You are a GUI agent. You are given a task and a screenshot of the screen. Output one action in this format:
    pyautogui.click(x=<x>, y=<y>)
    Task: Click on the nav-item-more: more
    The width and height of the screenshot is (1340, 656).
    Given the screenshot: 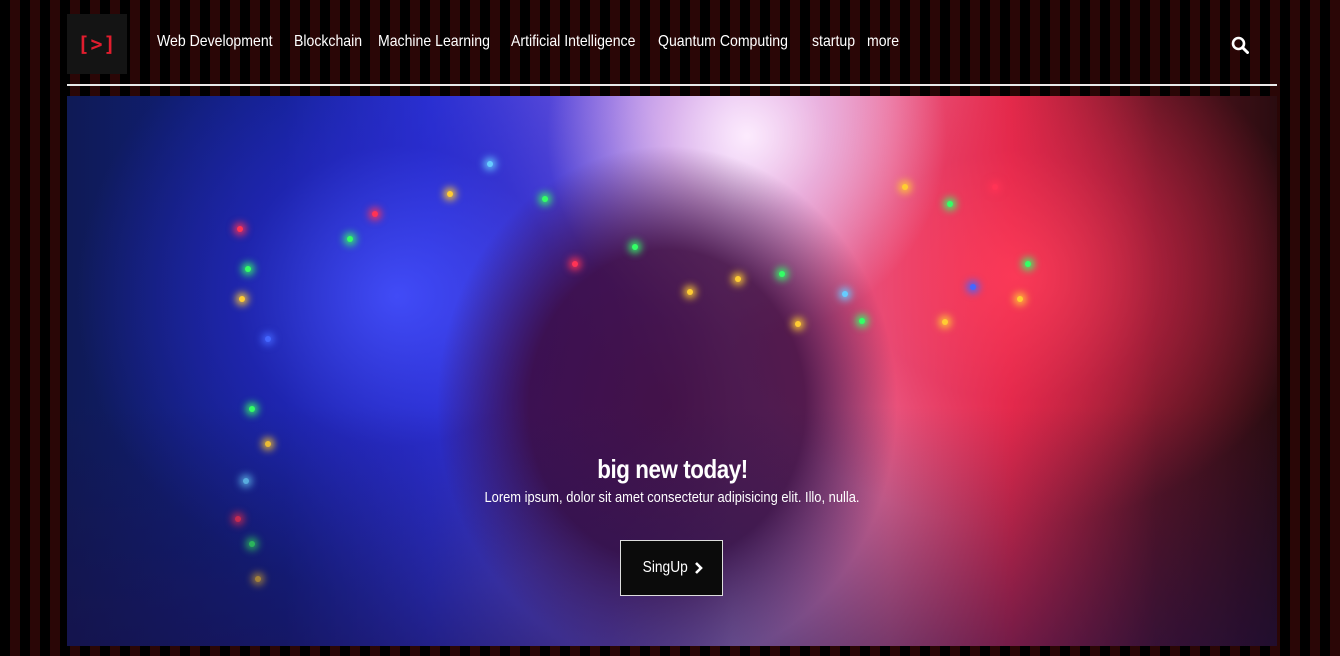 What is the action you would take?
    pyautogui.click(x=883, y=42)
    